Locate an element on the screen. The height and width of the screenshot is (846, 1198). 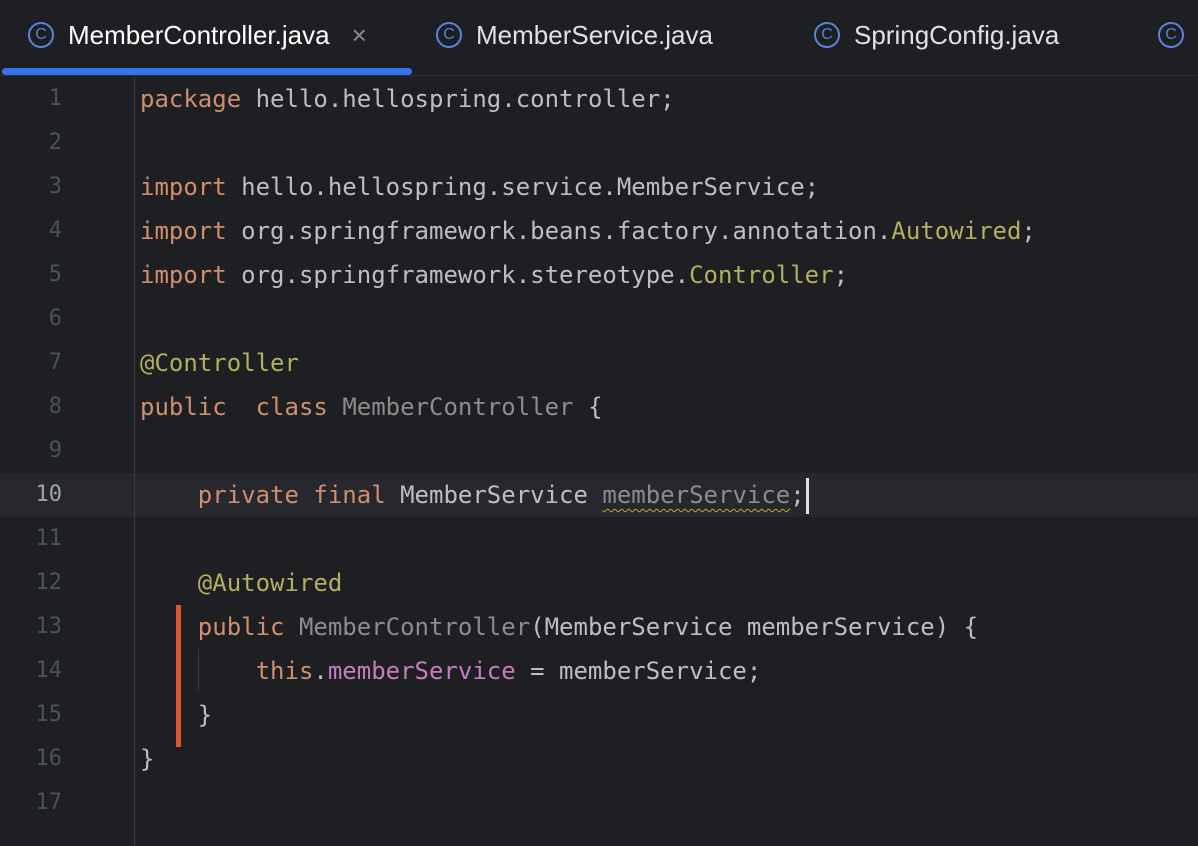
code-text: public class MemberController { is located at coordinates (371, 407).